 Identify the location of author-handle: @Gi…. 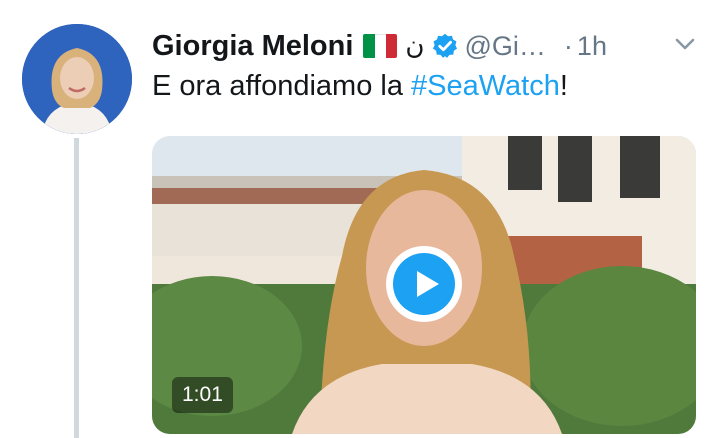
(505, 46).